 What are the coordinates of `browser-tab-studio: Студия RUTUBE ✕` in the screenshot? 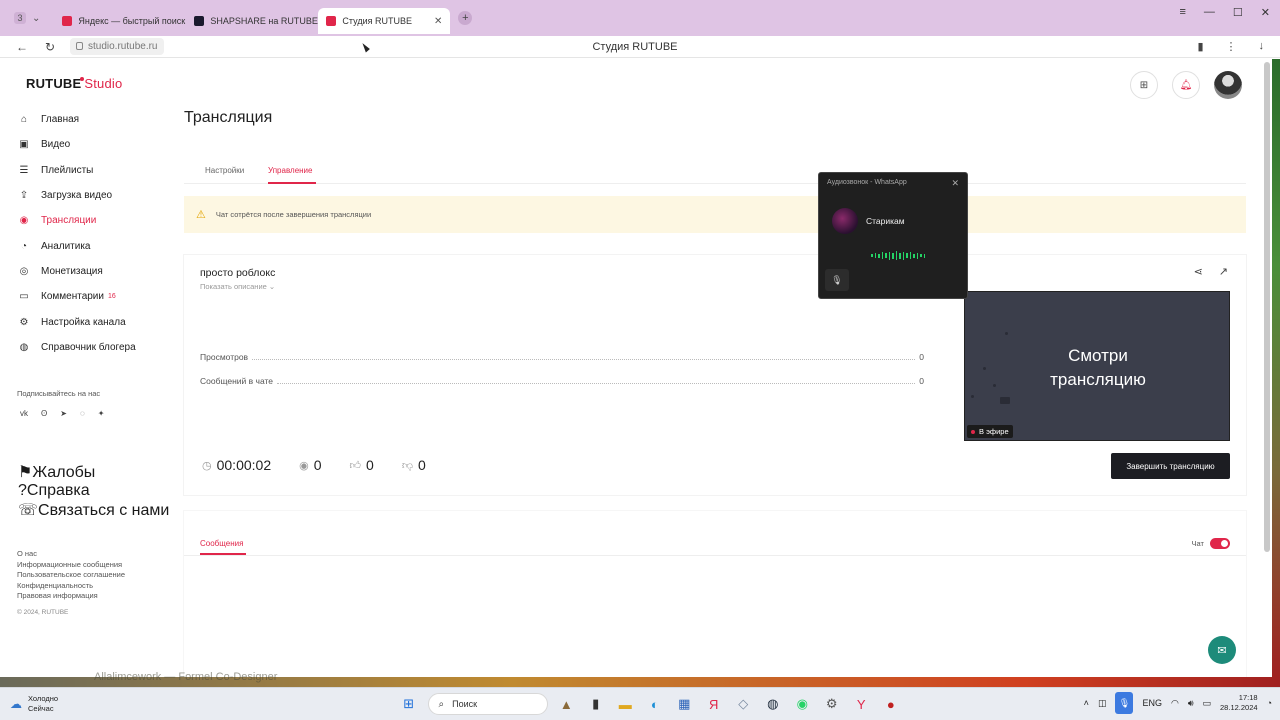 It's located at (384, 21).